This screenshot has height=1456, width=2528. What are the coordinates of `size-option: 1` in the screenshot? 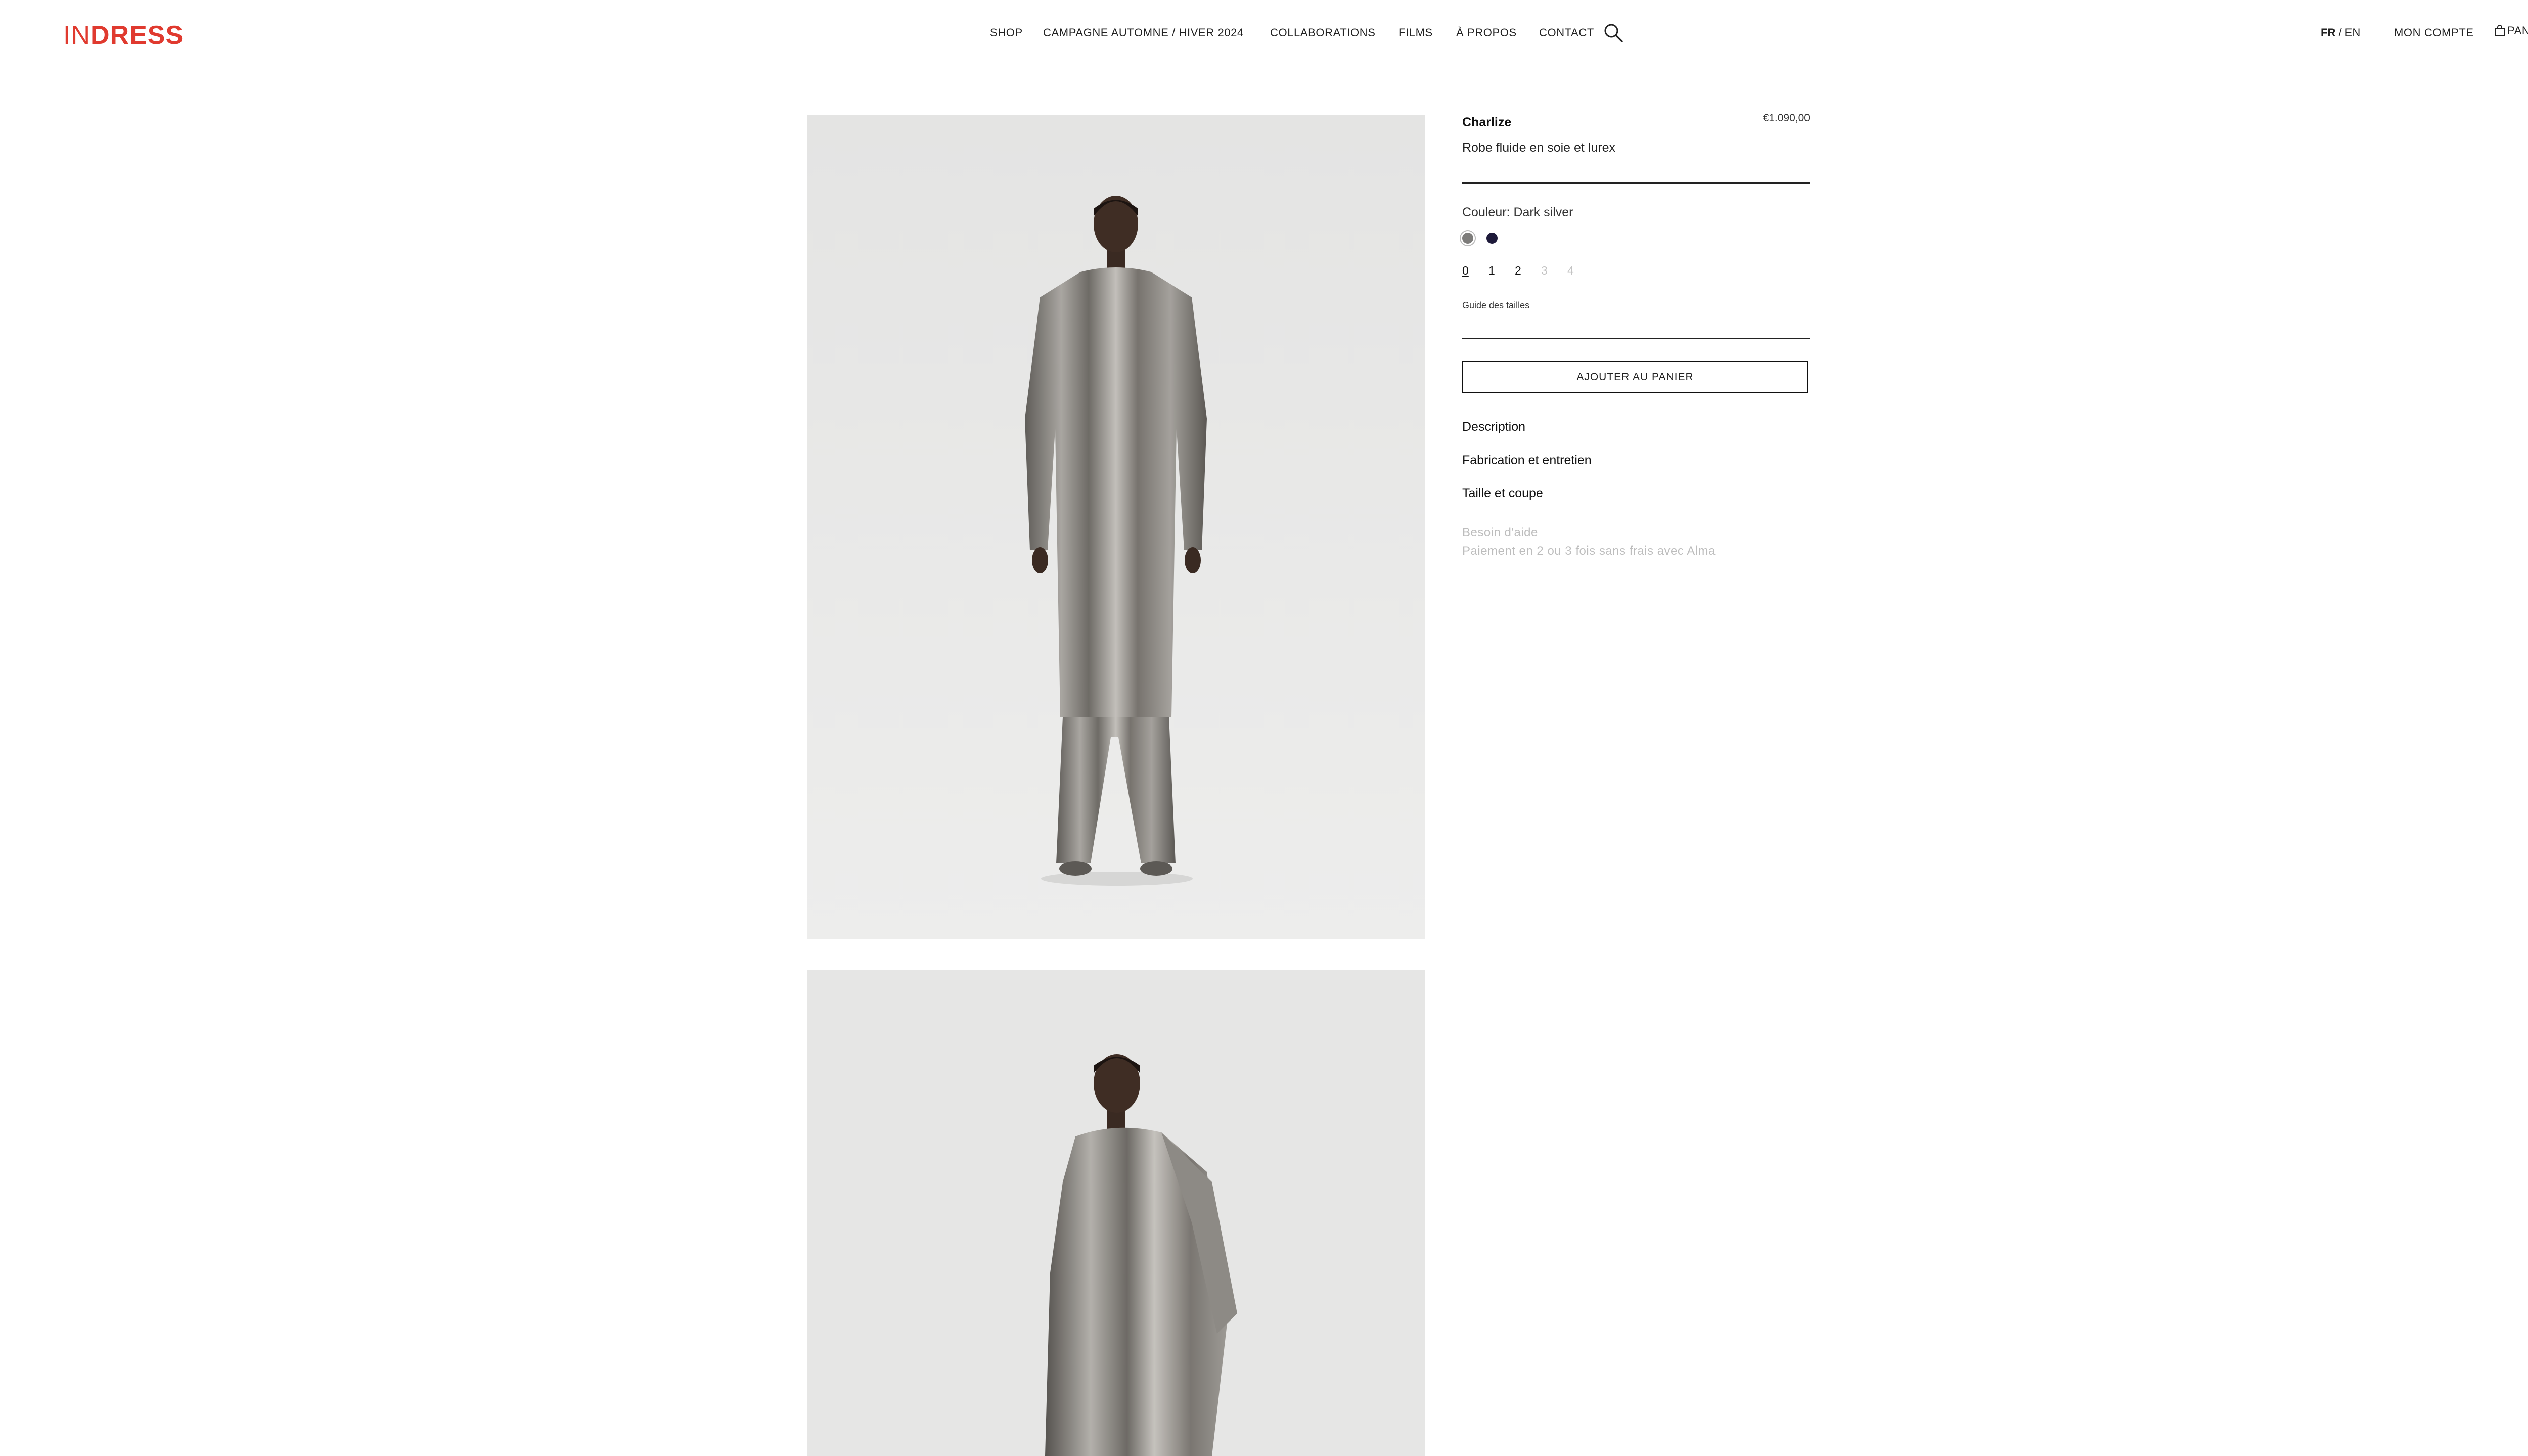 It's located at (1492, 271).